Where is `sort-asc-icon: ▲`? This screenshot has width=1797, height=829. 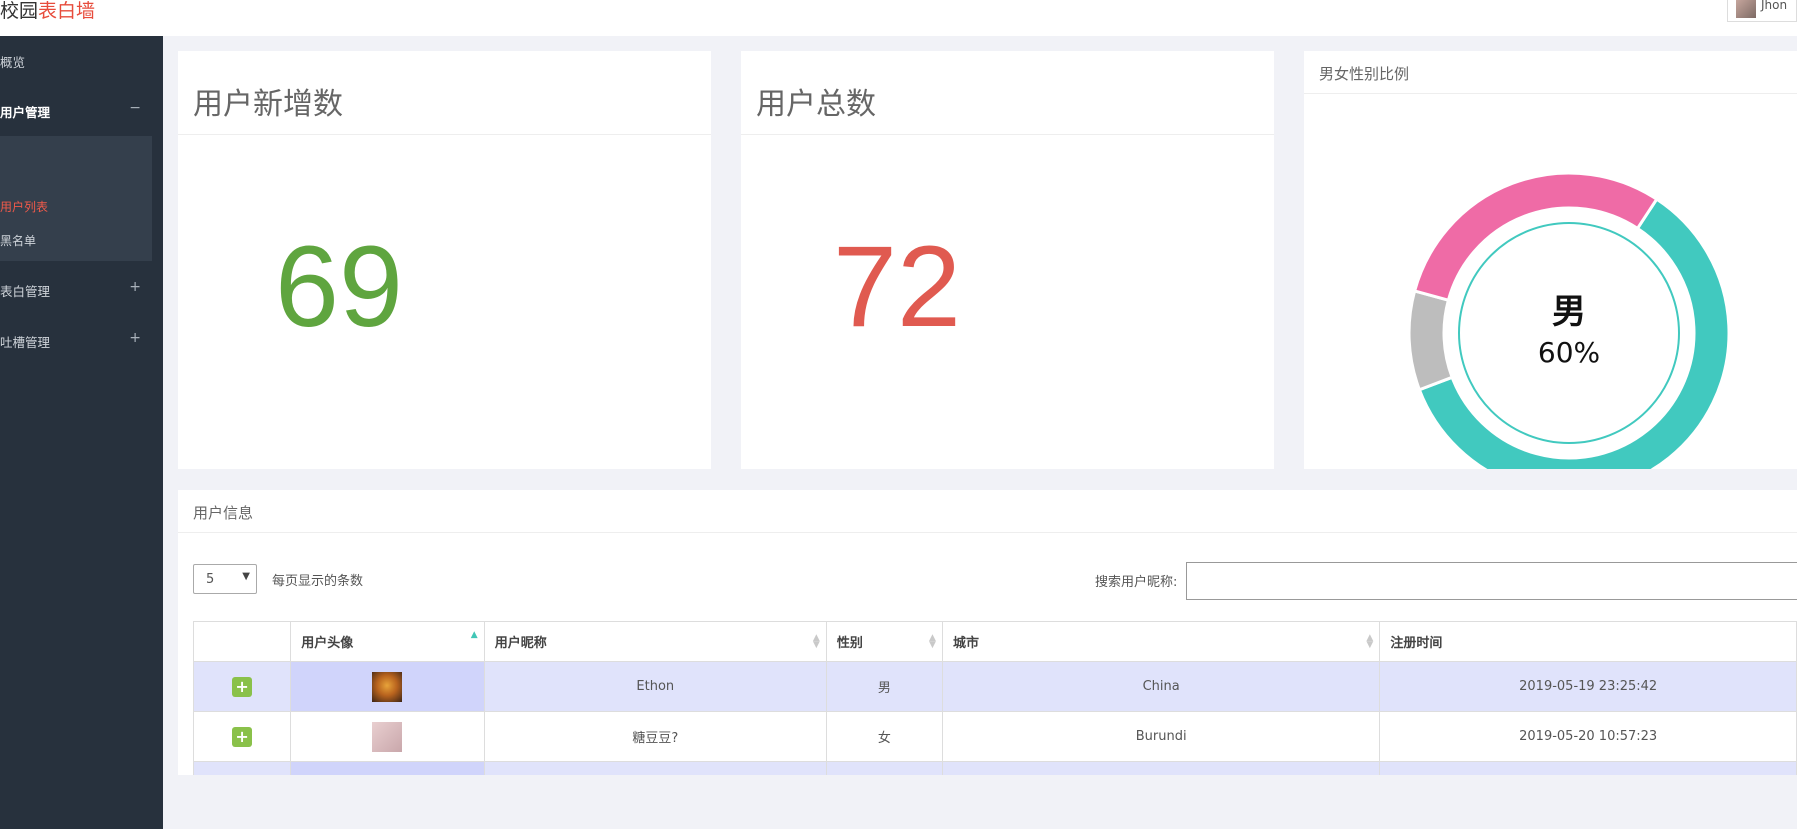 sort-asc-icon: ▲ is located at coordinates (474, 635).